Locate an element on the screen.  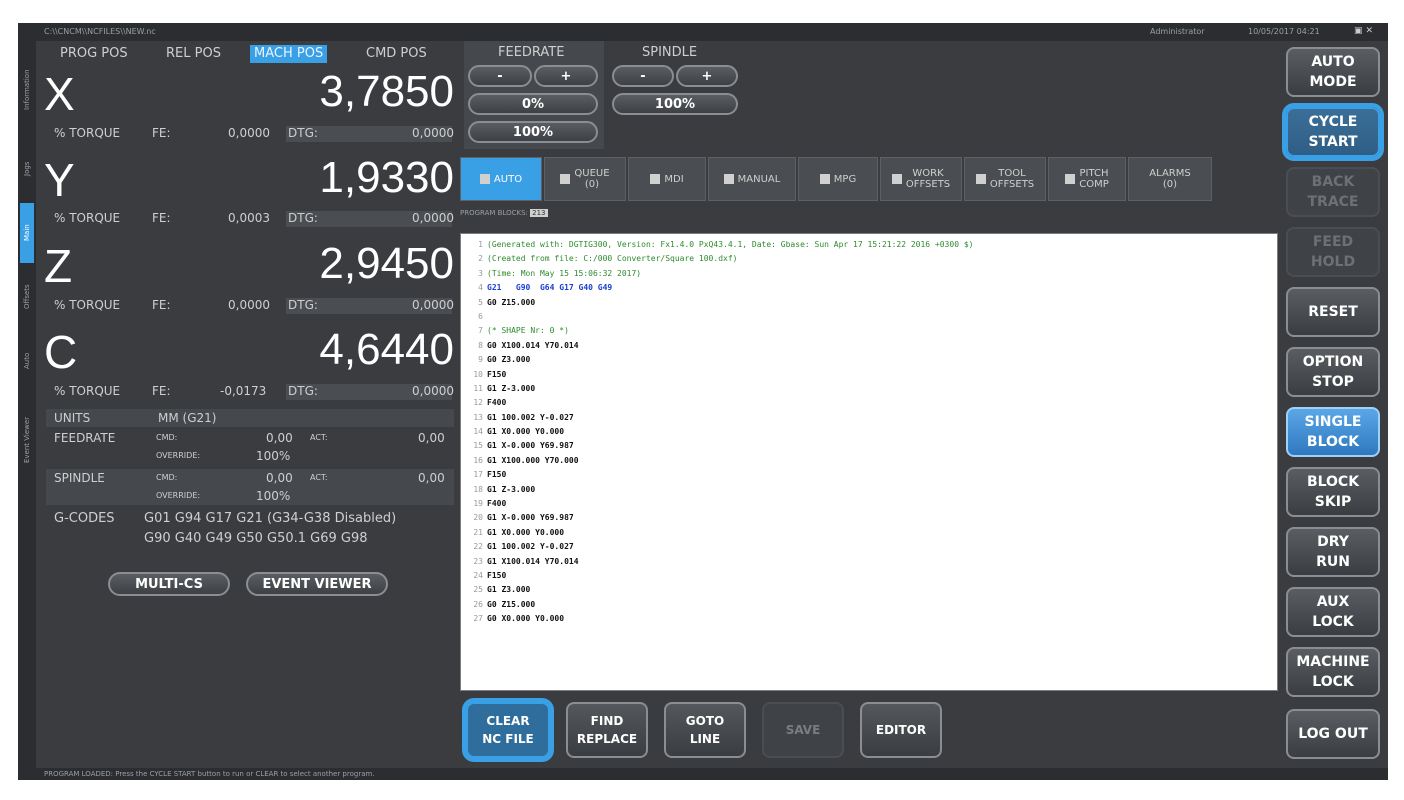
tab-mdi: MDI is located at coordinates (667, 179).